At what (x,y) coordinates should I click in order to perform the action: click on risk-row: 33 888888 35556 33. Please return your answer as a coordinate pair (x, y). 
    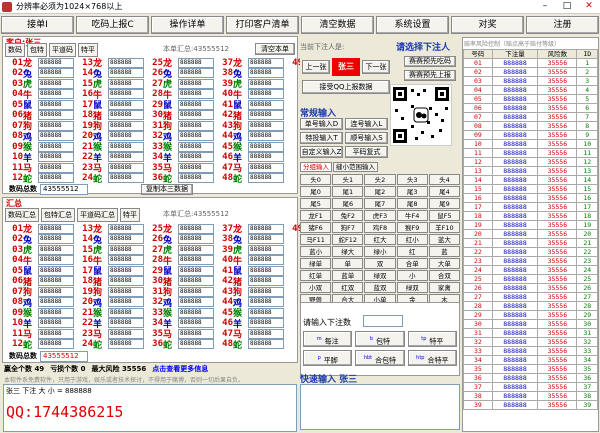
    Looking at the image, I should click on (530, 351).